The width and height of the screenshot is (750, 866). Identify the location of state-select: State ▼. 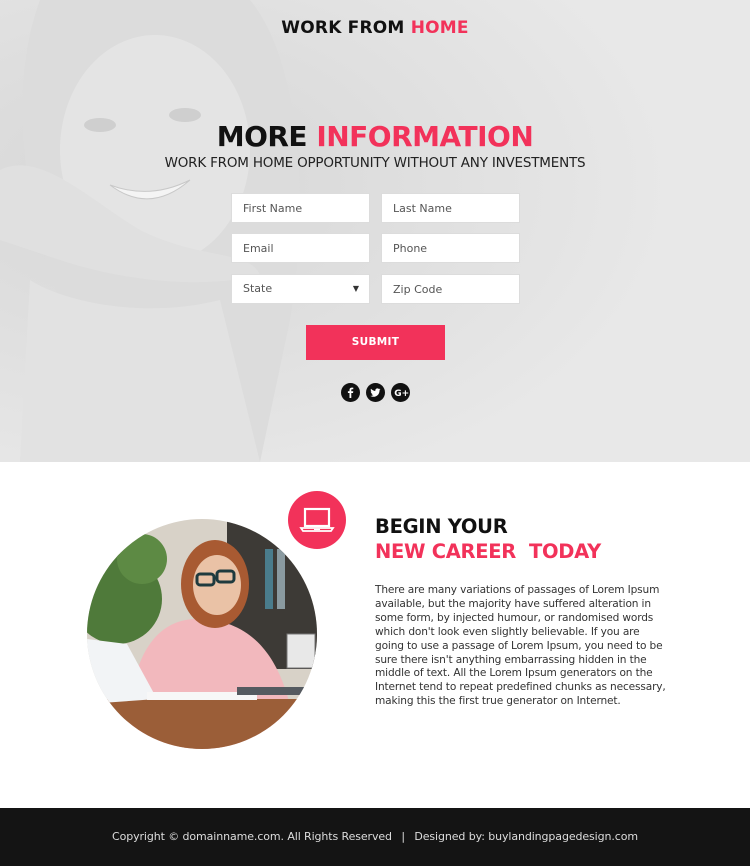
(300, 289).